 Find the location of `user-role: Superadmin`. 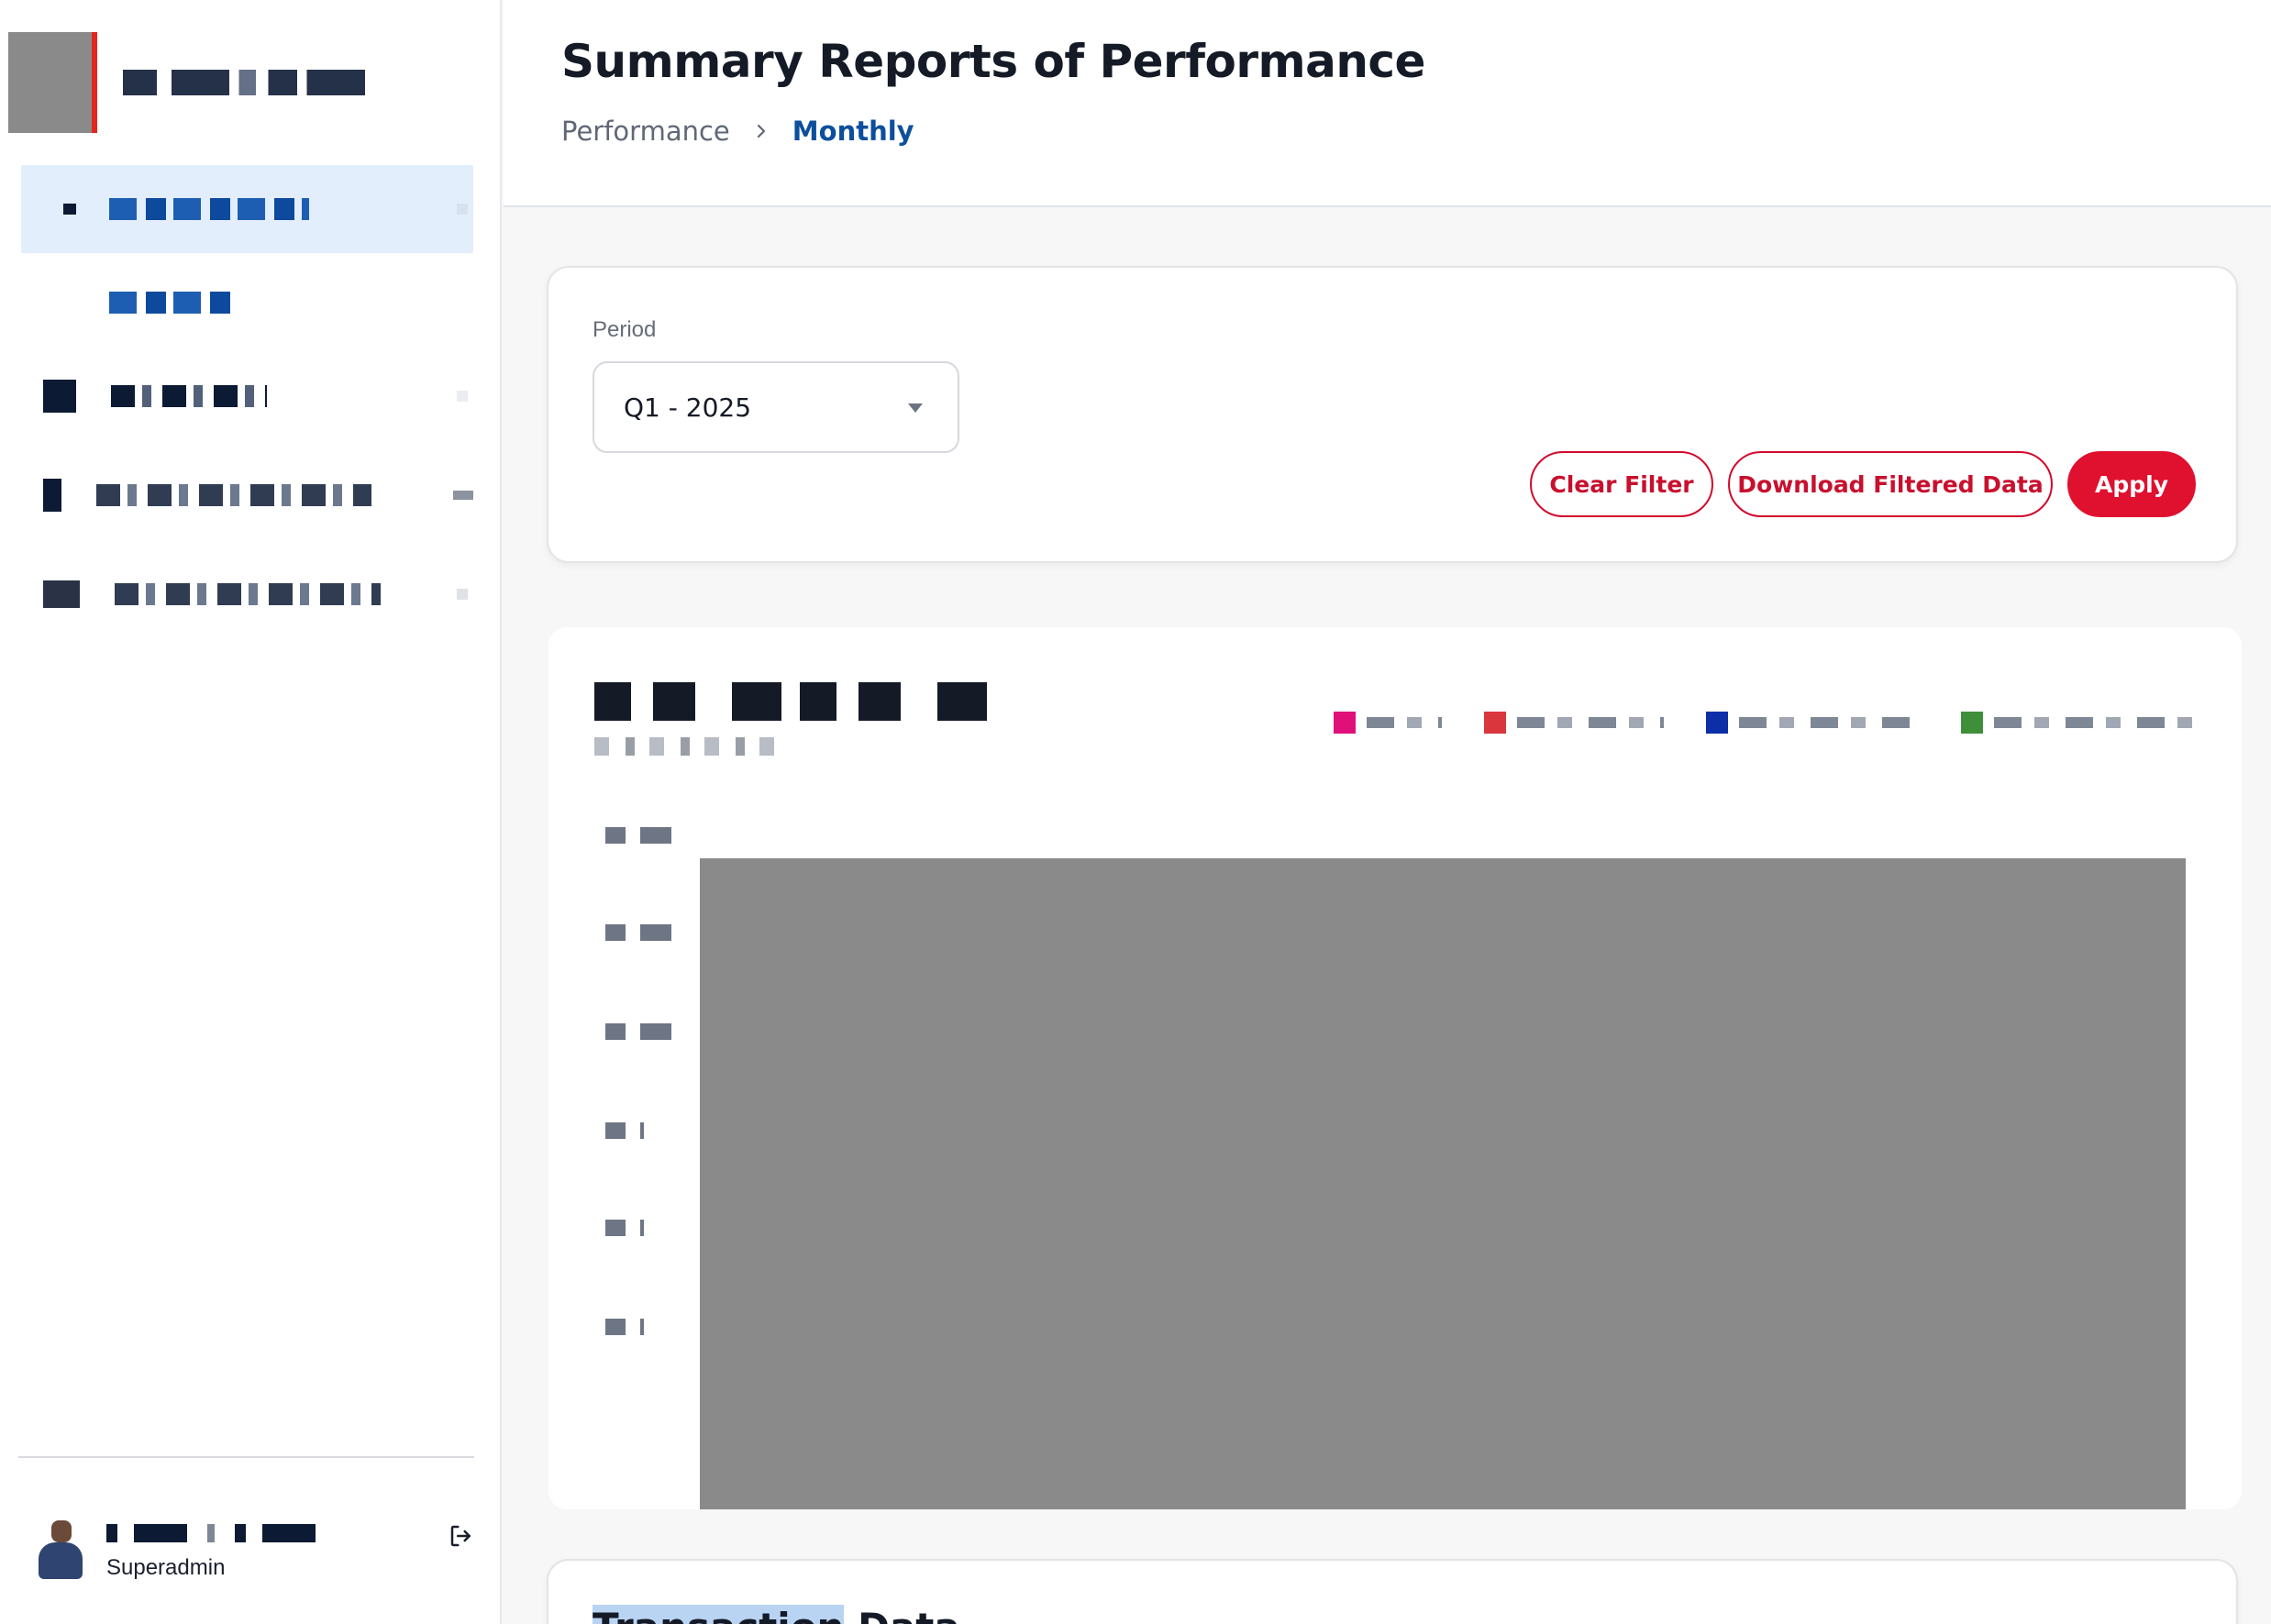

user-role: Superadmin is located at coordinates (166, 1567).